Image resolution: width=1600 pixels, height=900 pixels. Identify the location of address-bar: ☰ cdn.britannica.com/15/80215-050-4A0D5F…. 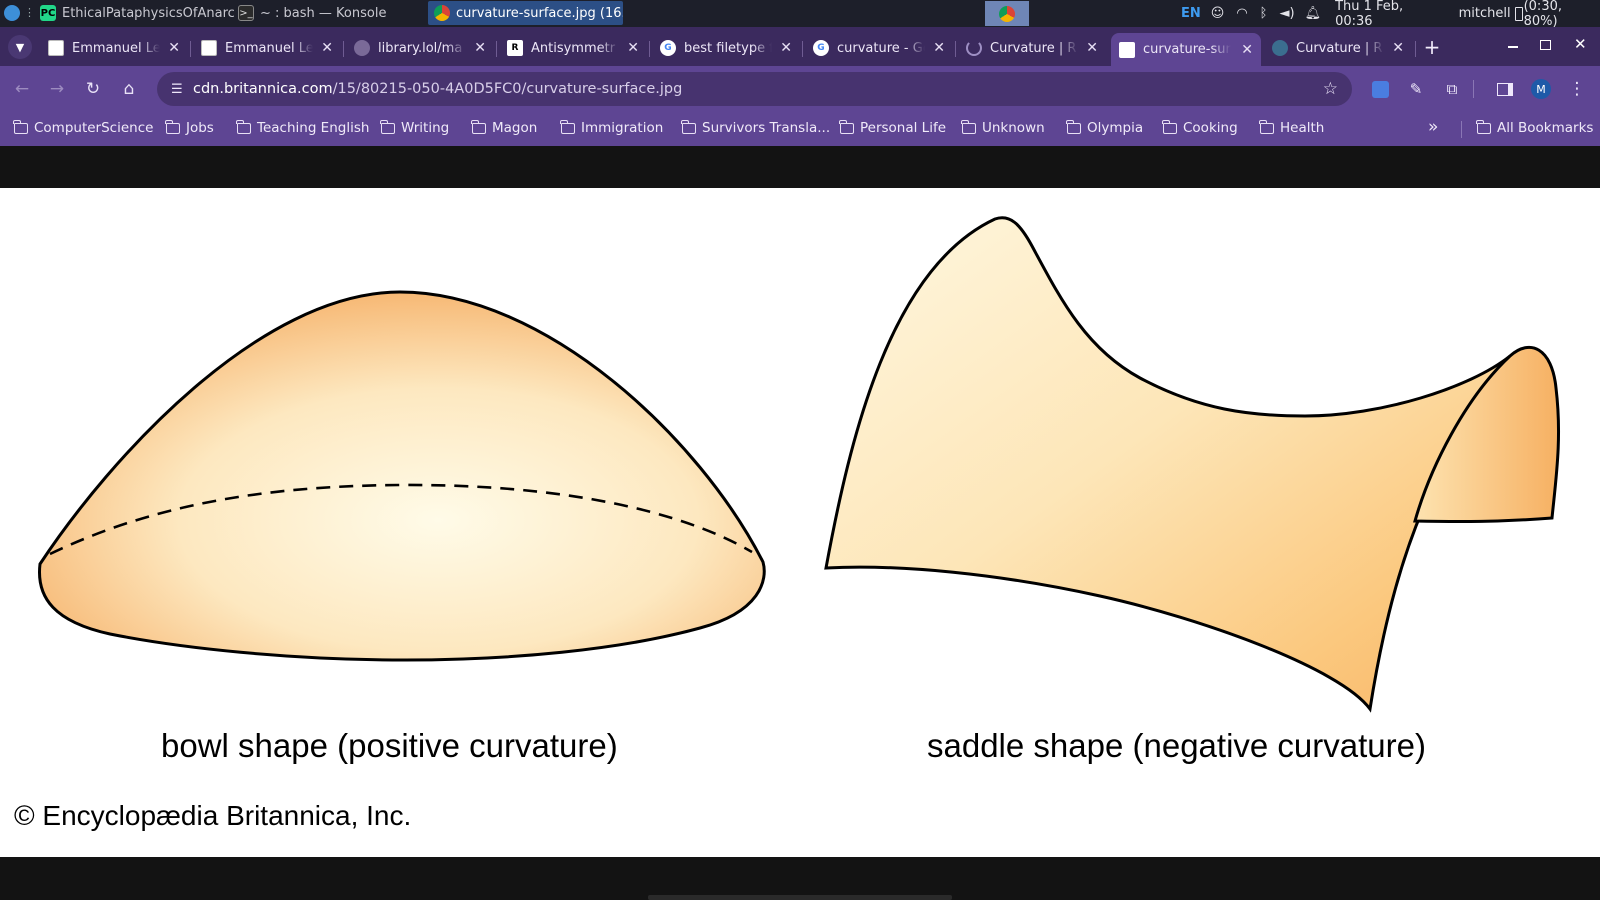
(754, 89).